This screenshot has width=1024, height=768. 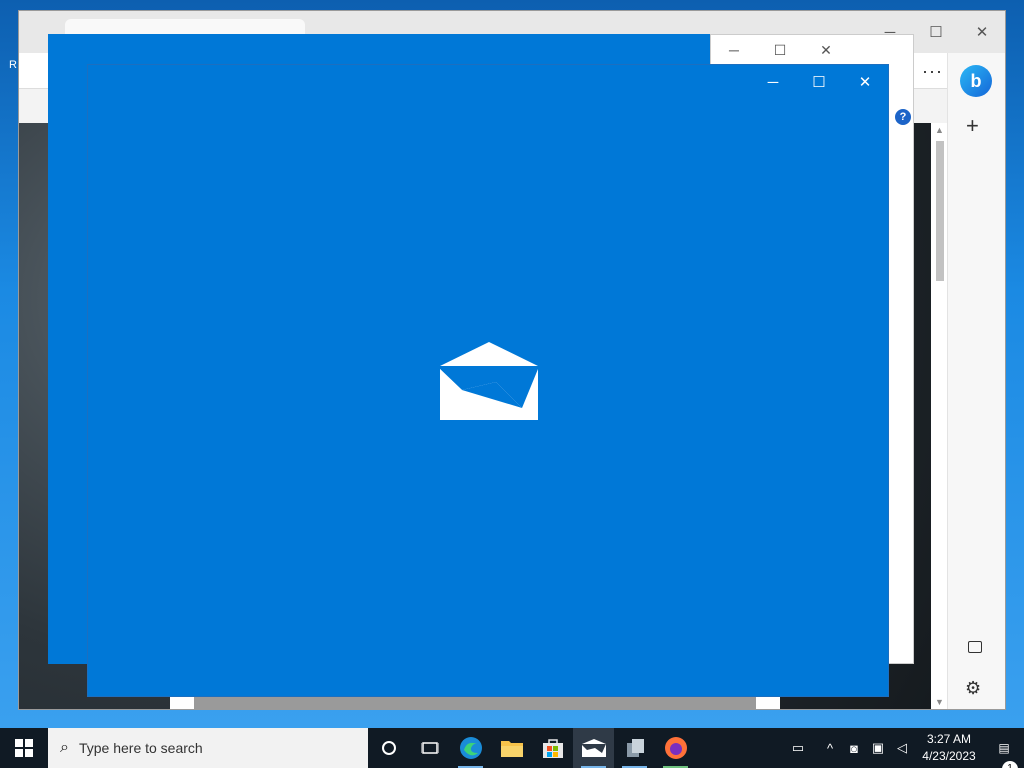 I want to click on app-taskbar-button, so click(x=634, y=748).